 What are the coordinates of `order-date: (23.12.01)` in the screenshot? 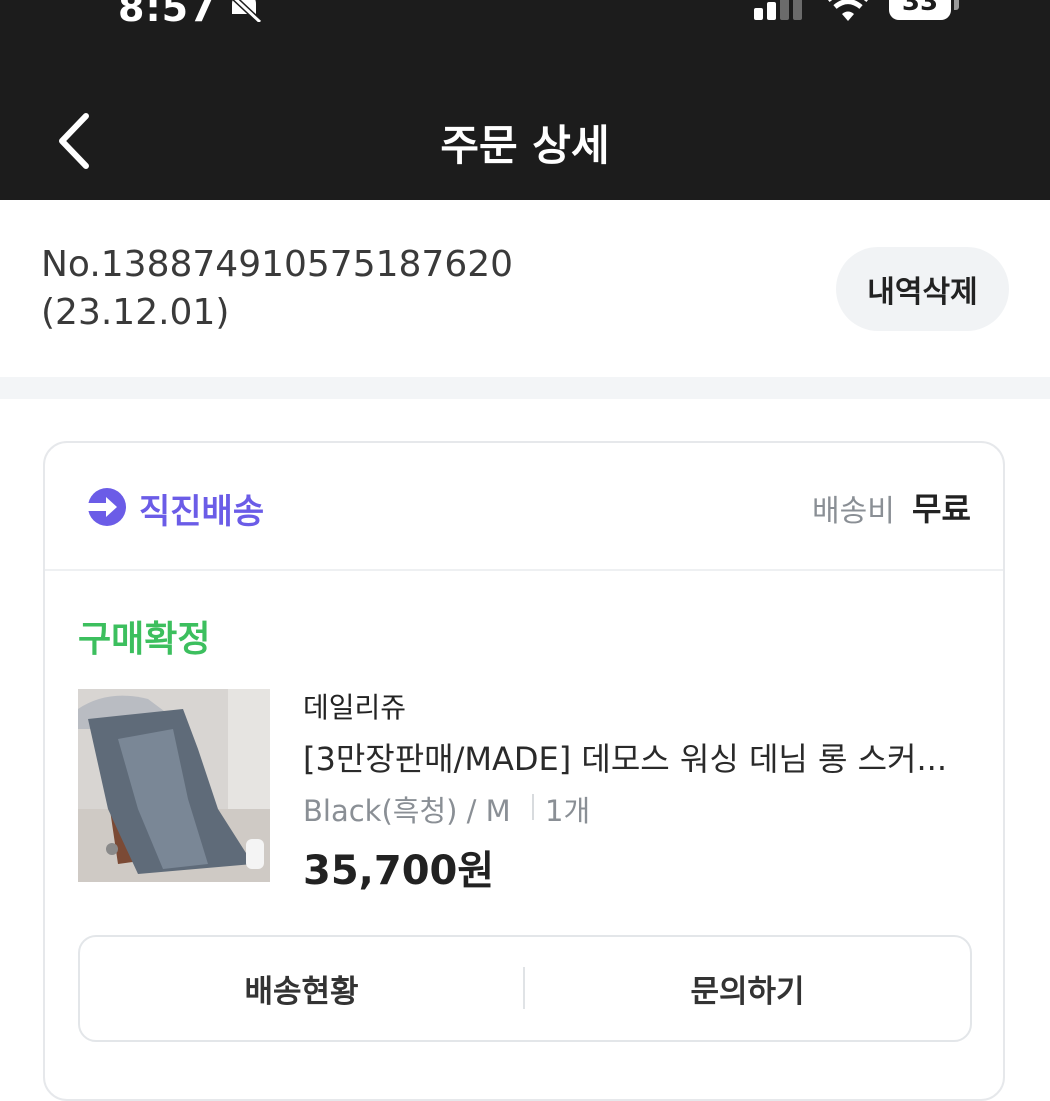 It's located at (135, 312).